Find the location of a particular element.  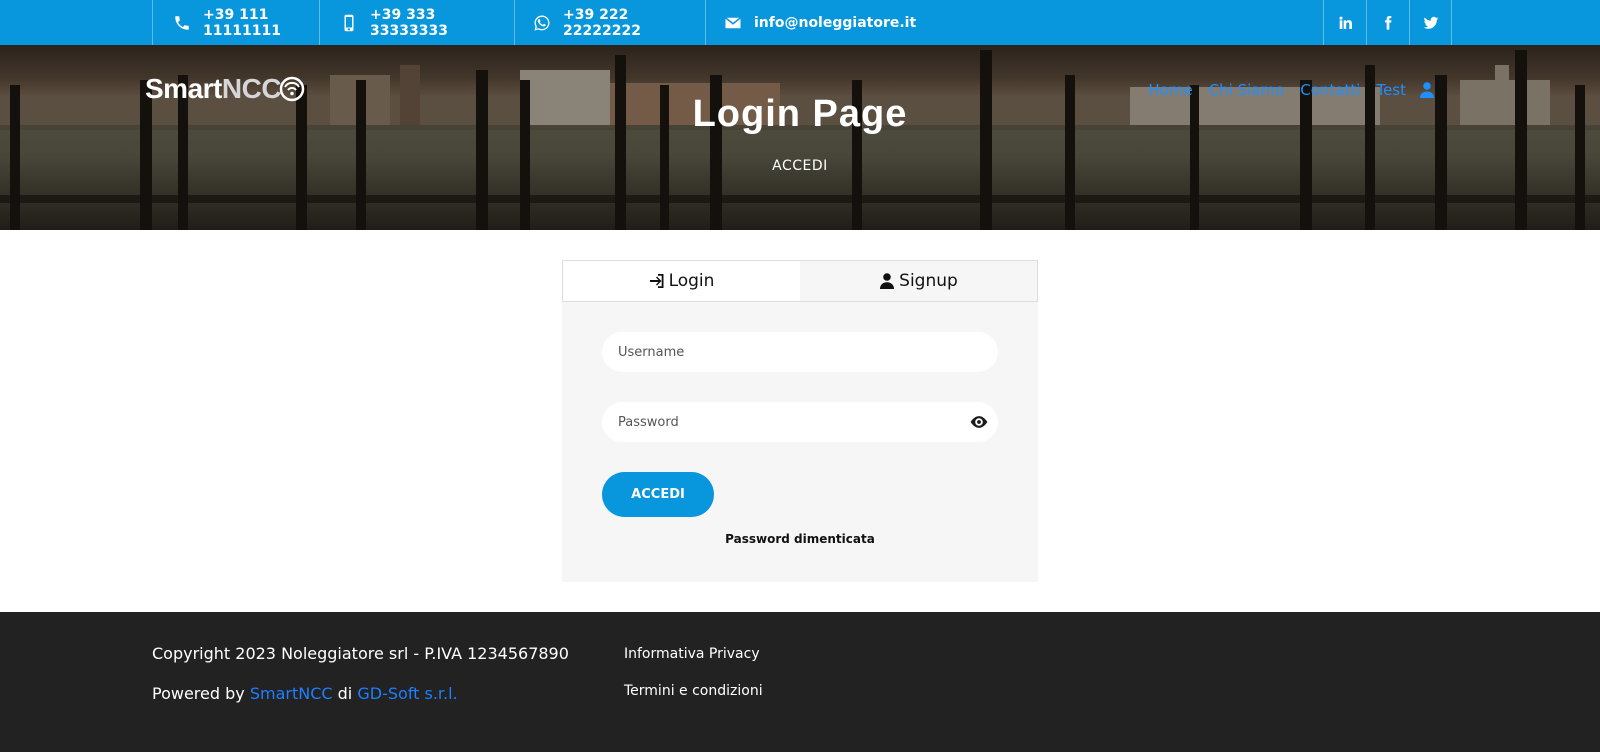

twitter-icon is located at coordinates (1430, 22).